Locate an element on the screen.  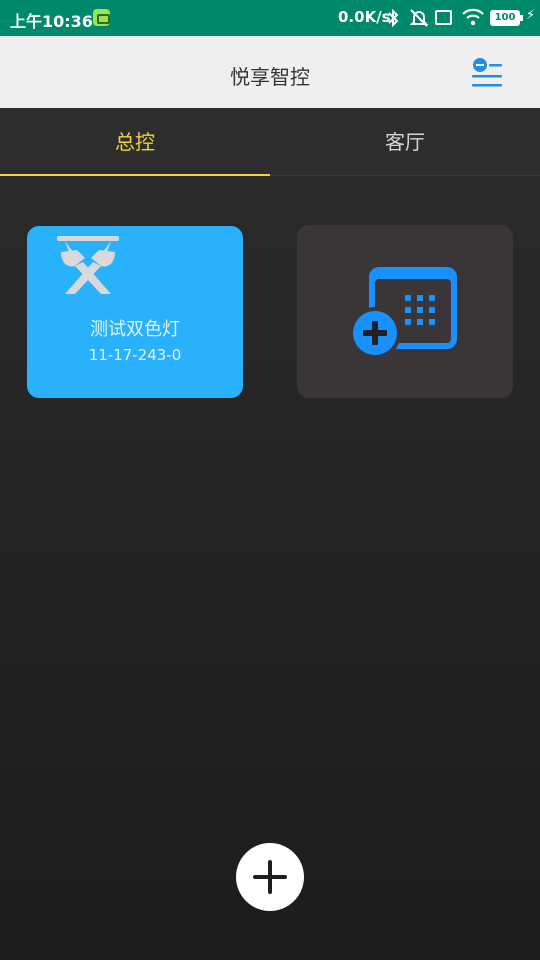
tab-bar: 总控 客厅 is located at coordinates (270, 142).